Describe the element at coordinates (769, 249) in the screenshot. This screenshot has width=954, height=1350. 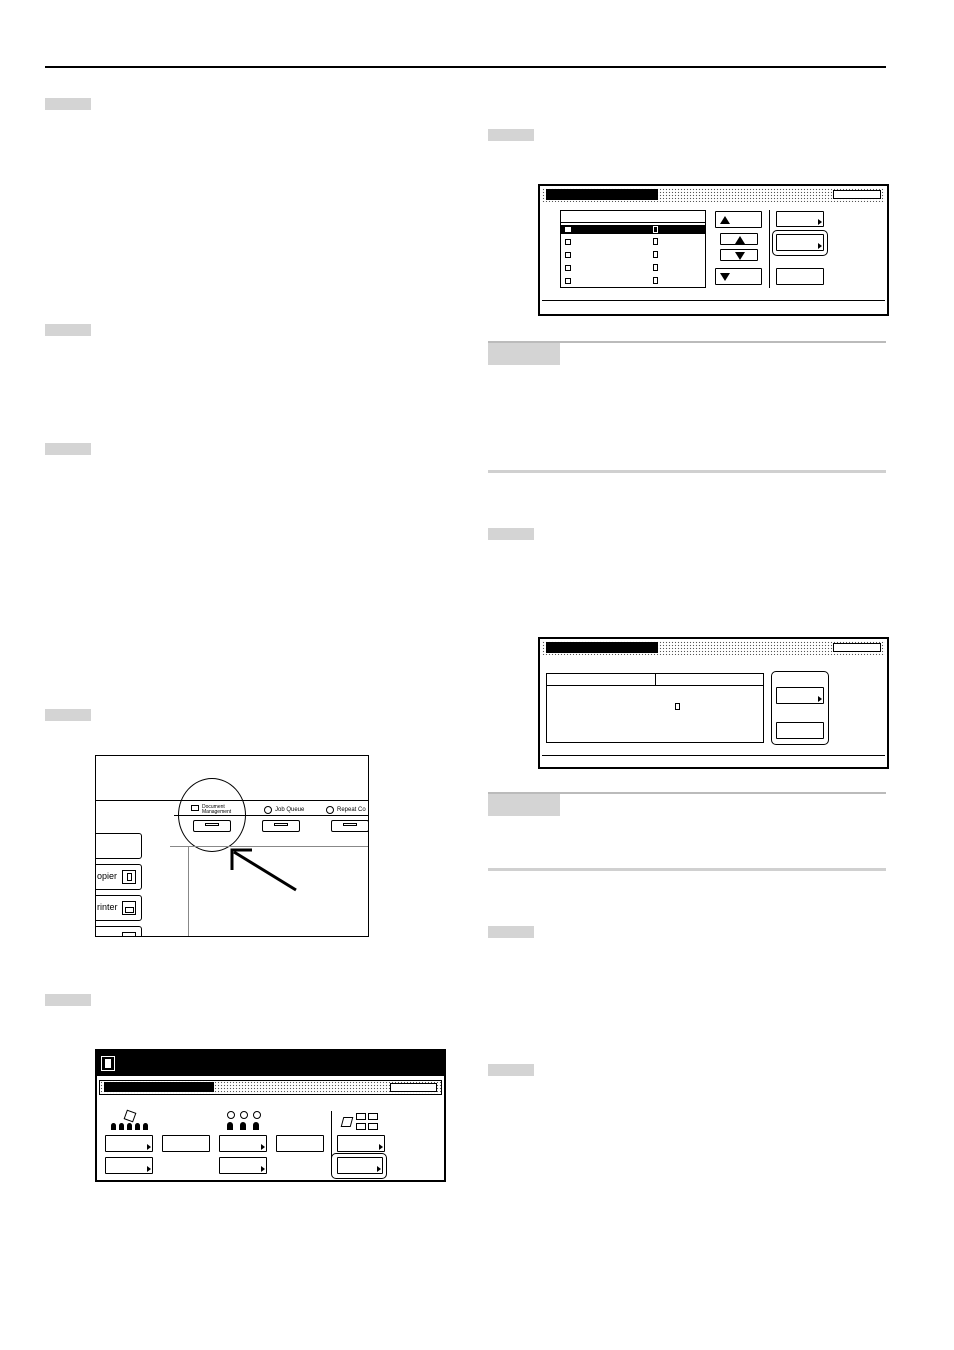
I see `divider` at that location.